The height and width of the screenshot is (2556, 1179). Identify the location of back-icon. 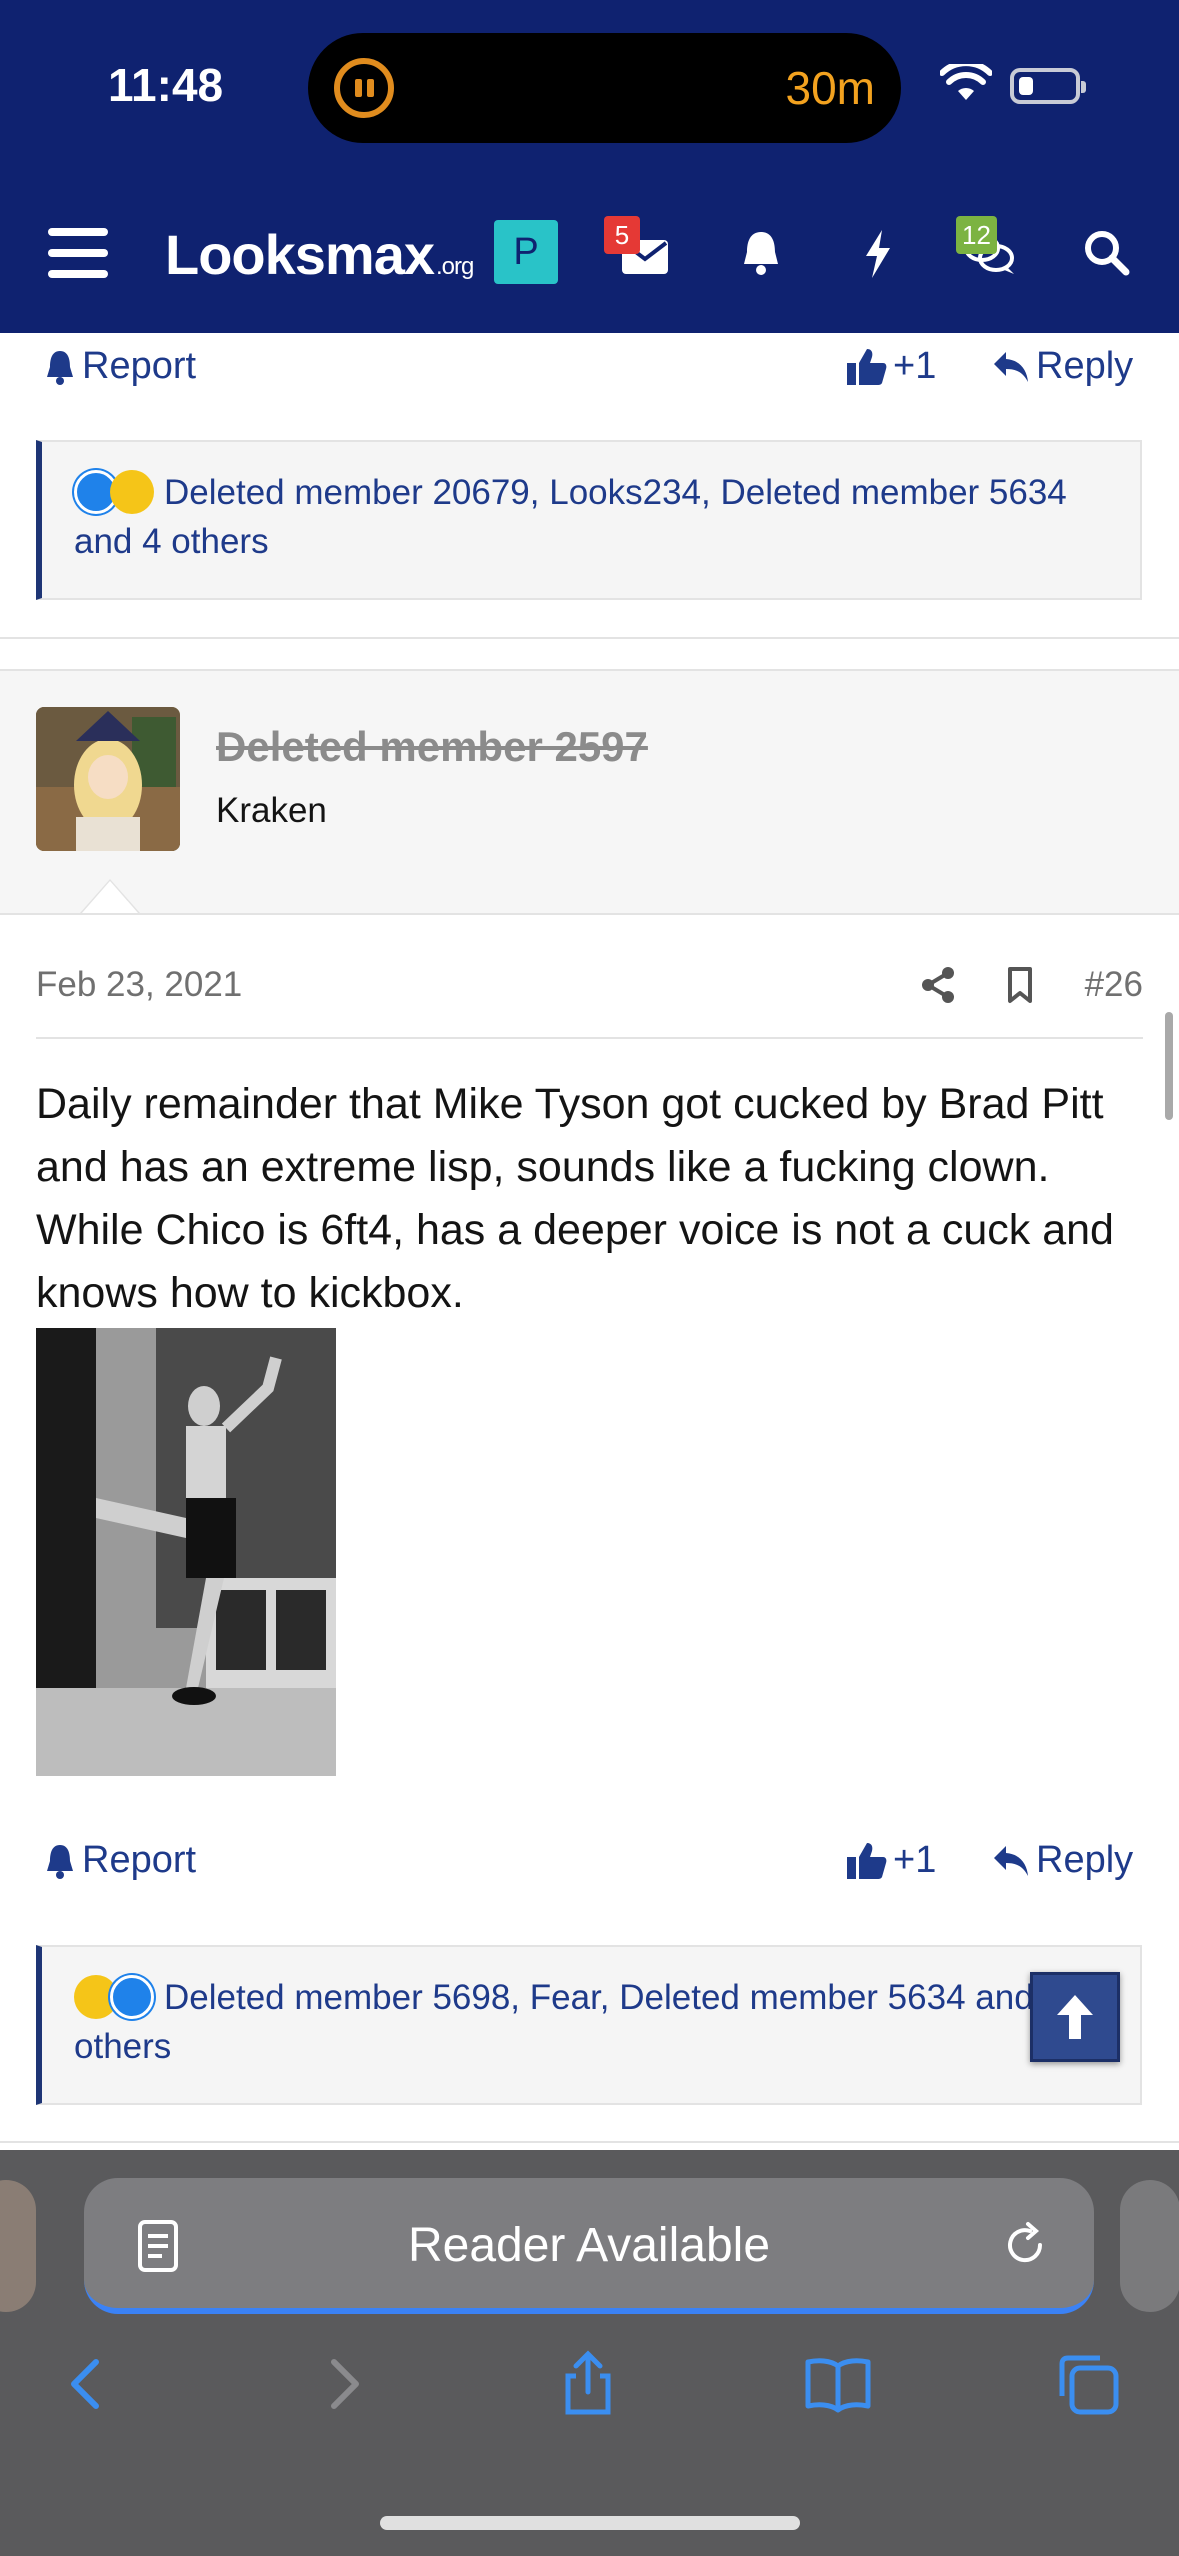
(88, 2384).